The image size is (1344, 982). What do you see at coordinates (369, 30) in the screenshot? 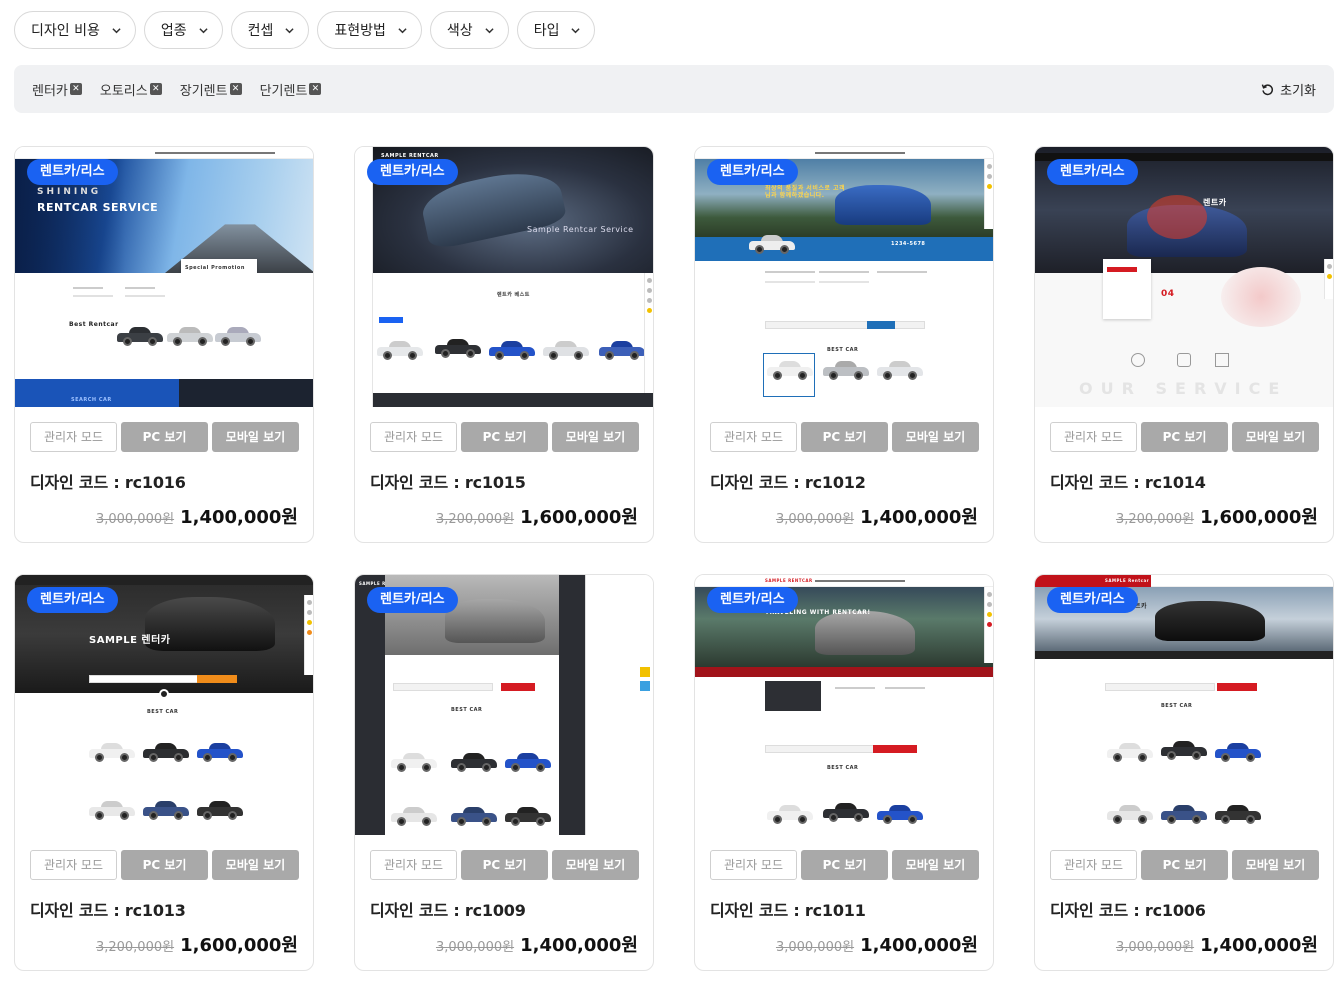
I see `filter-expression: 표현방법` at bounding box center [369, 30].